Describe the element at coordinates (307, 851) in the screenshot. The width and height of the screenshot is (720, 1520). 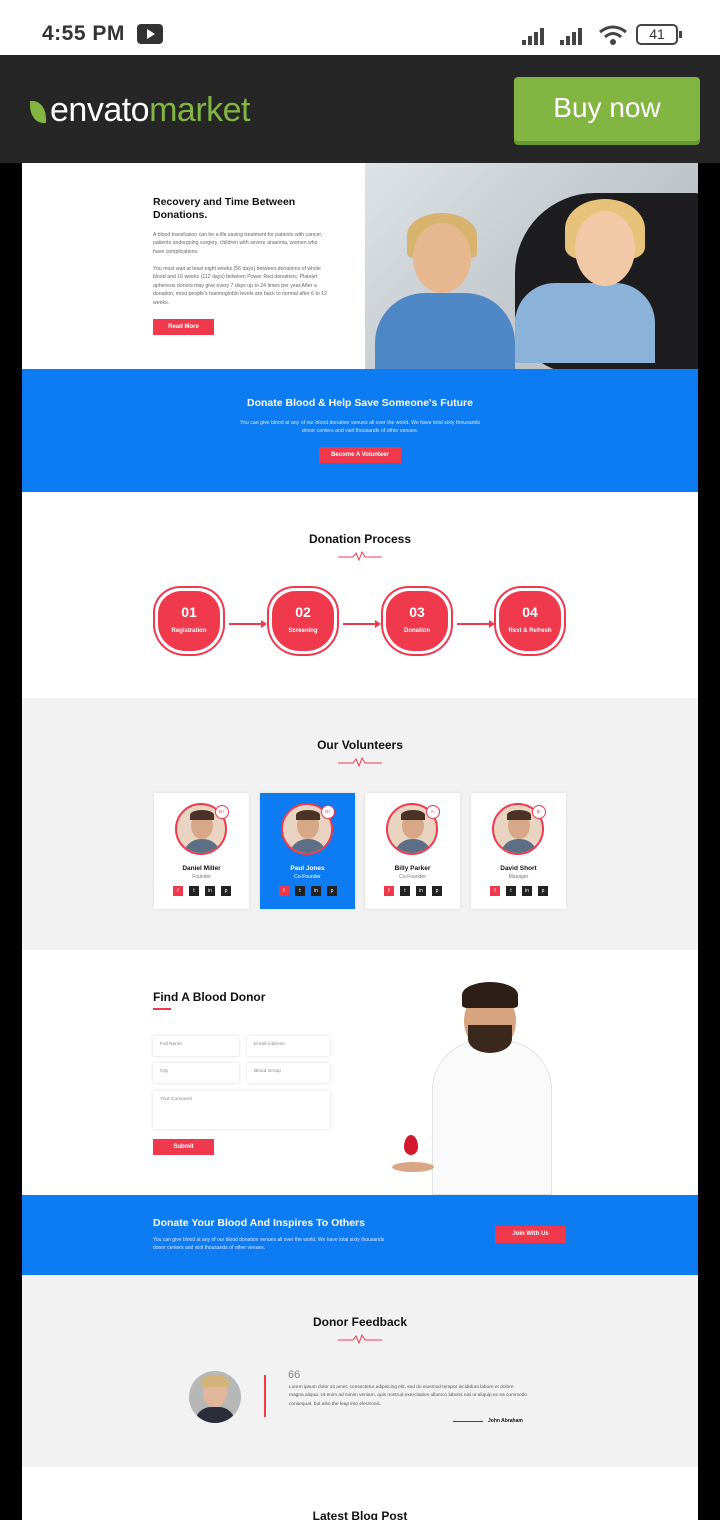
I see `volunteer-card: O+ Paul Jones Co-Founder f t in p` at that location.